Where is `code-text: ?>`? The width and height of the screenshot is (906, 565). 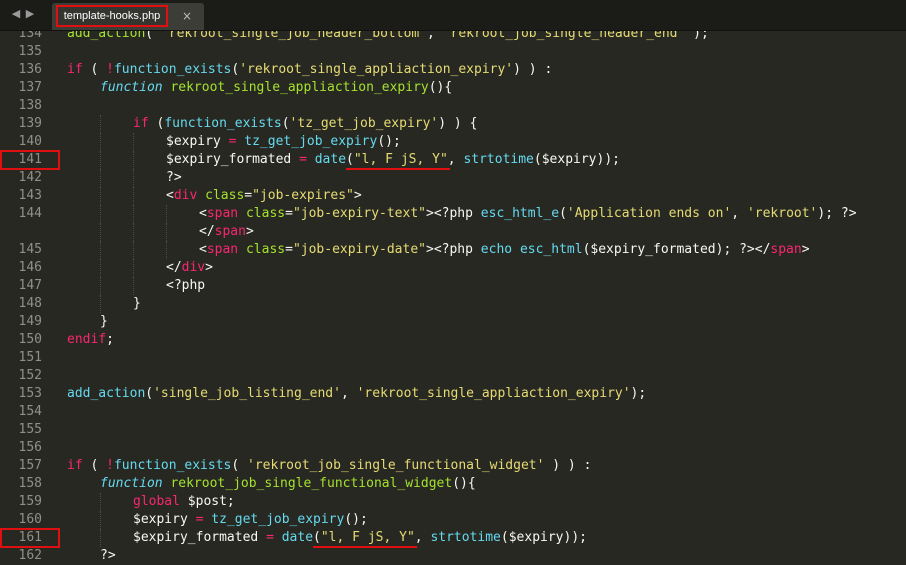 code-text: ?> is located at coordinates (174, 178).